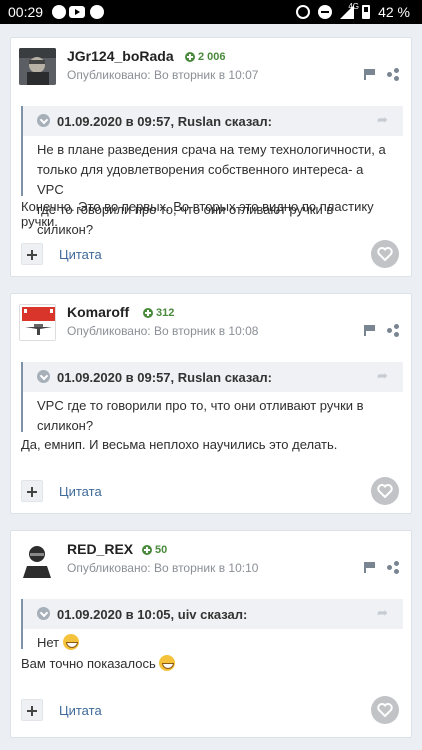 This screenshot has height=750, width=422. What do you see at coordinates (100, 549) in the screenshot?
I see `author-name: RED_REX` at bounding box center [100, 549].